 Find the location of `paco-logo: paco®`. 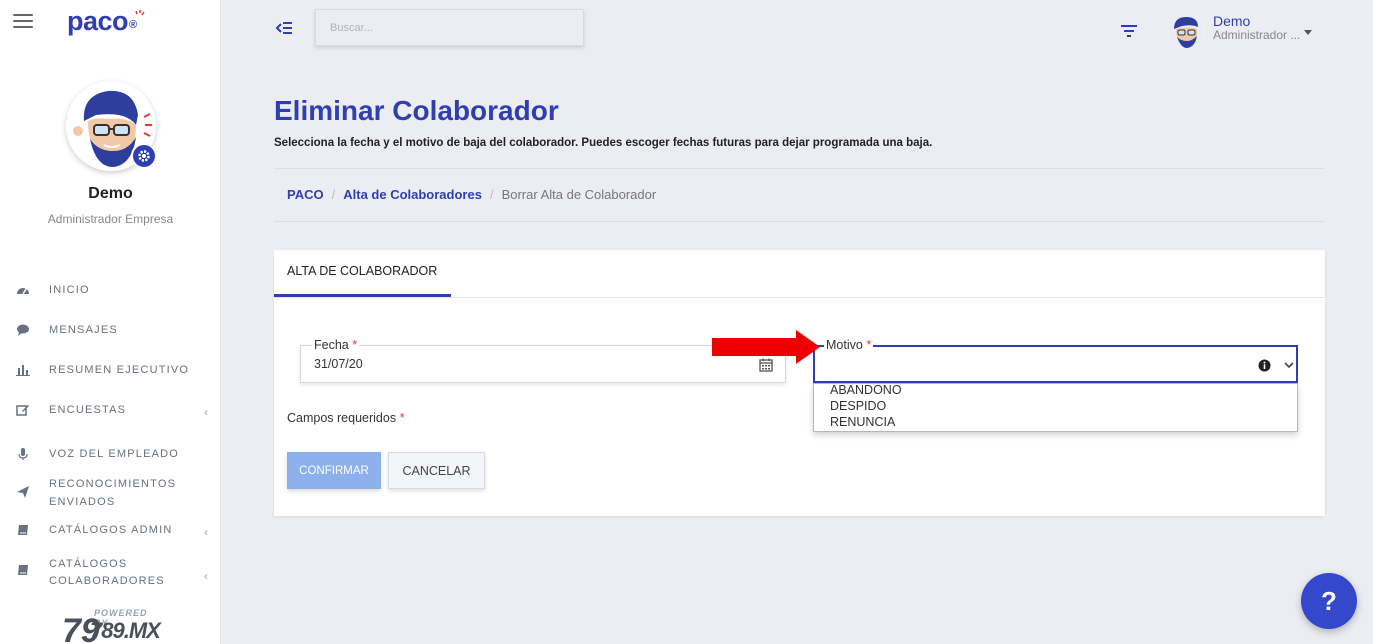

paco-logo: paco® is located at coordinates (102, 21).